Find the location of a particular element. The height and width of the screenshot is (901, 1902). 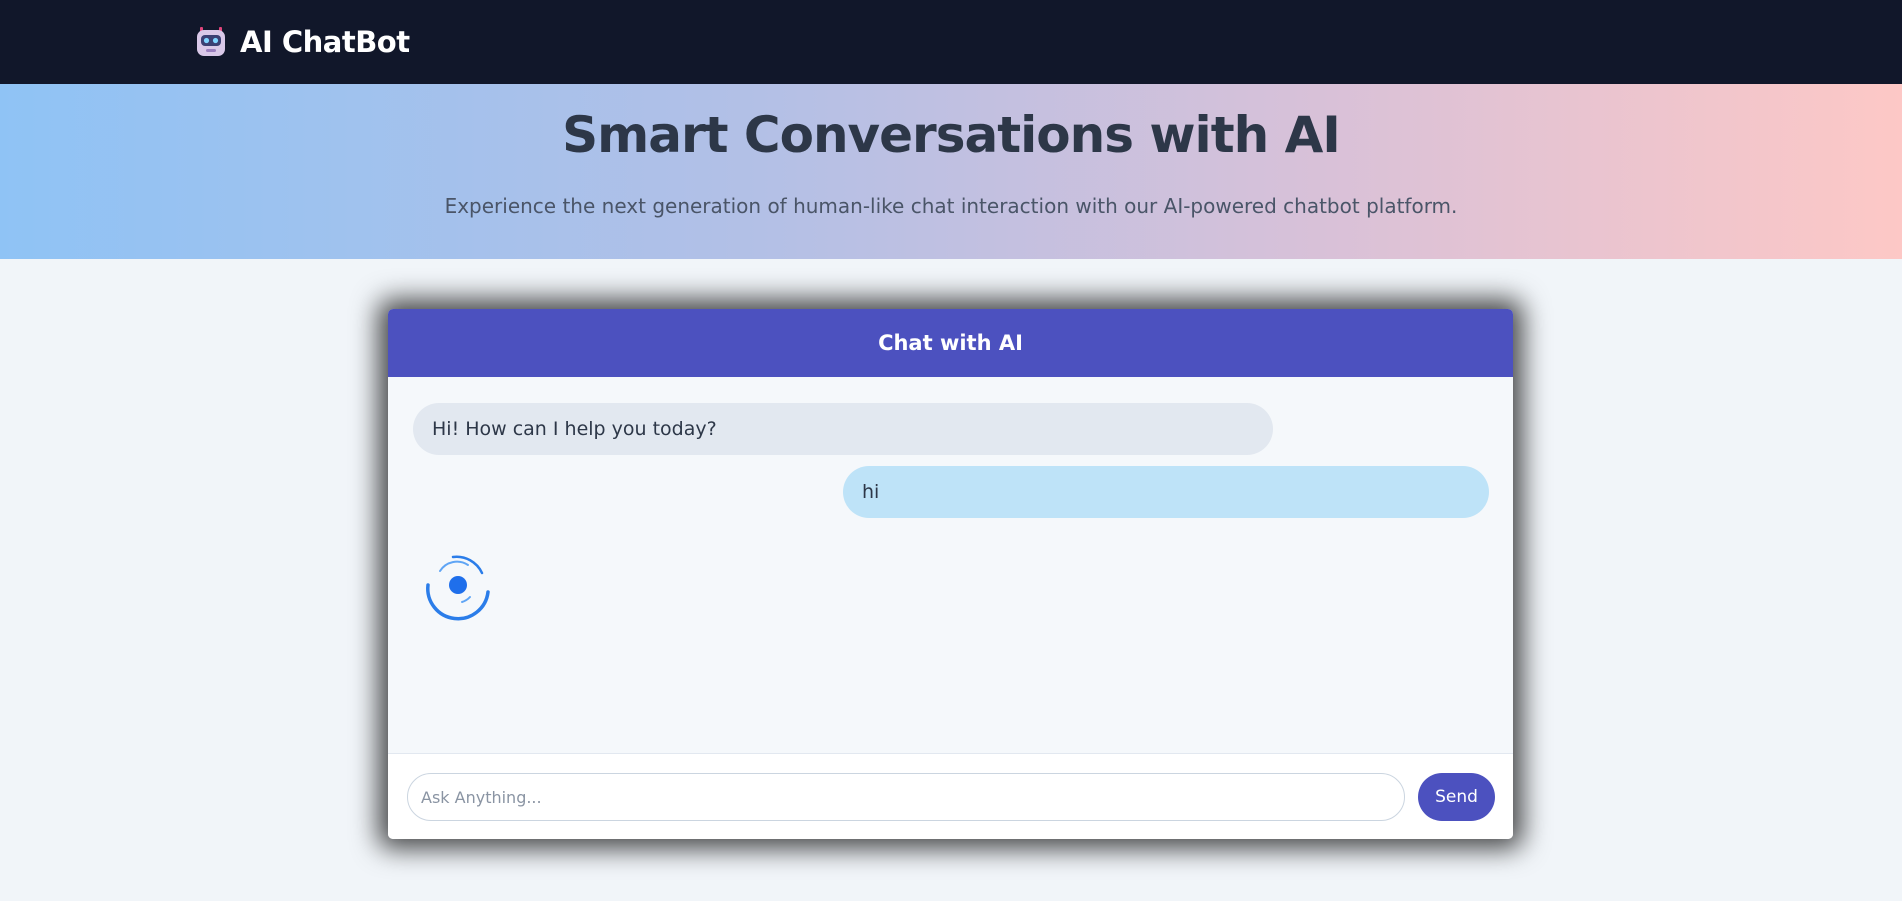

chat-input-bar: Send is located at coordinates (950, 796).